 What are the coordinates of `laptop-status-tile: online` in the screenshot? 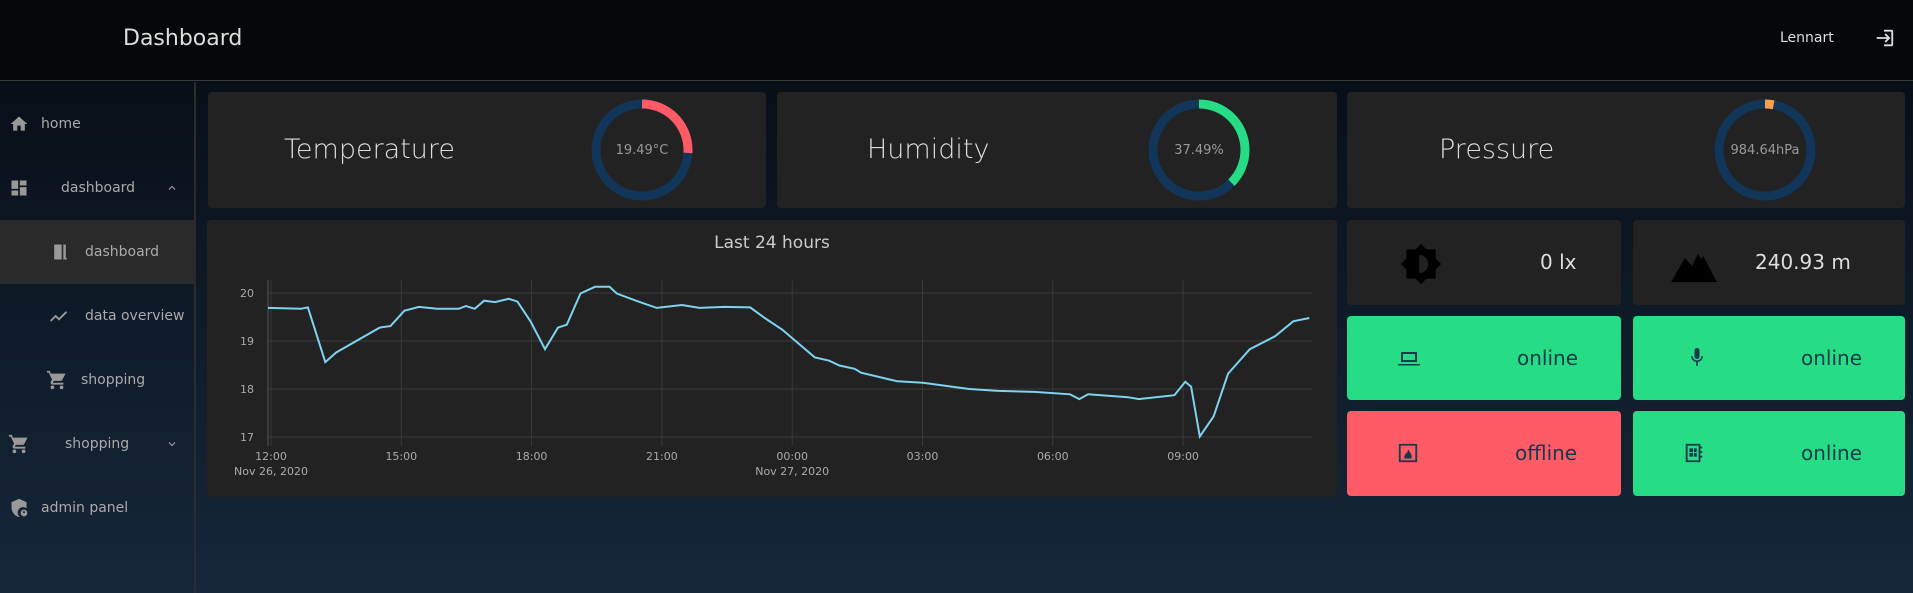 It's located at (1484, 358).